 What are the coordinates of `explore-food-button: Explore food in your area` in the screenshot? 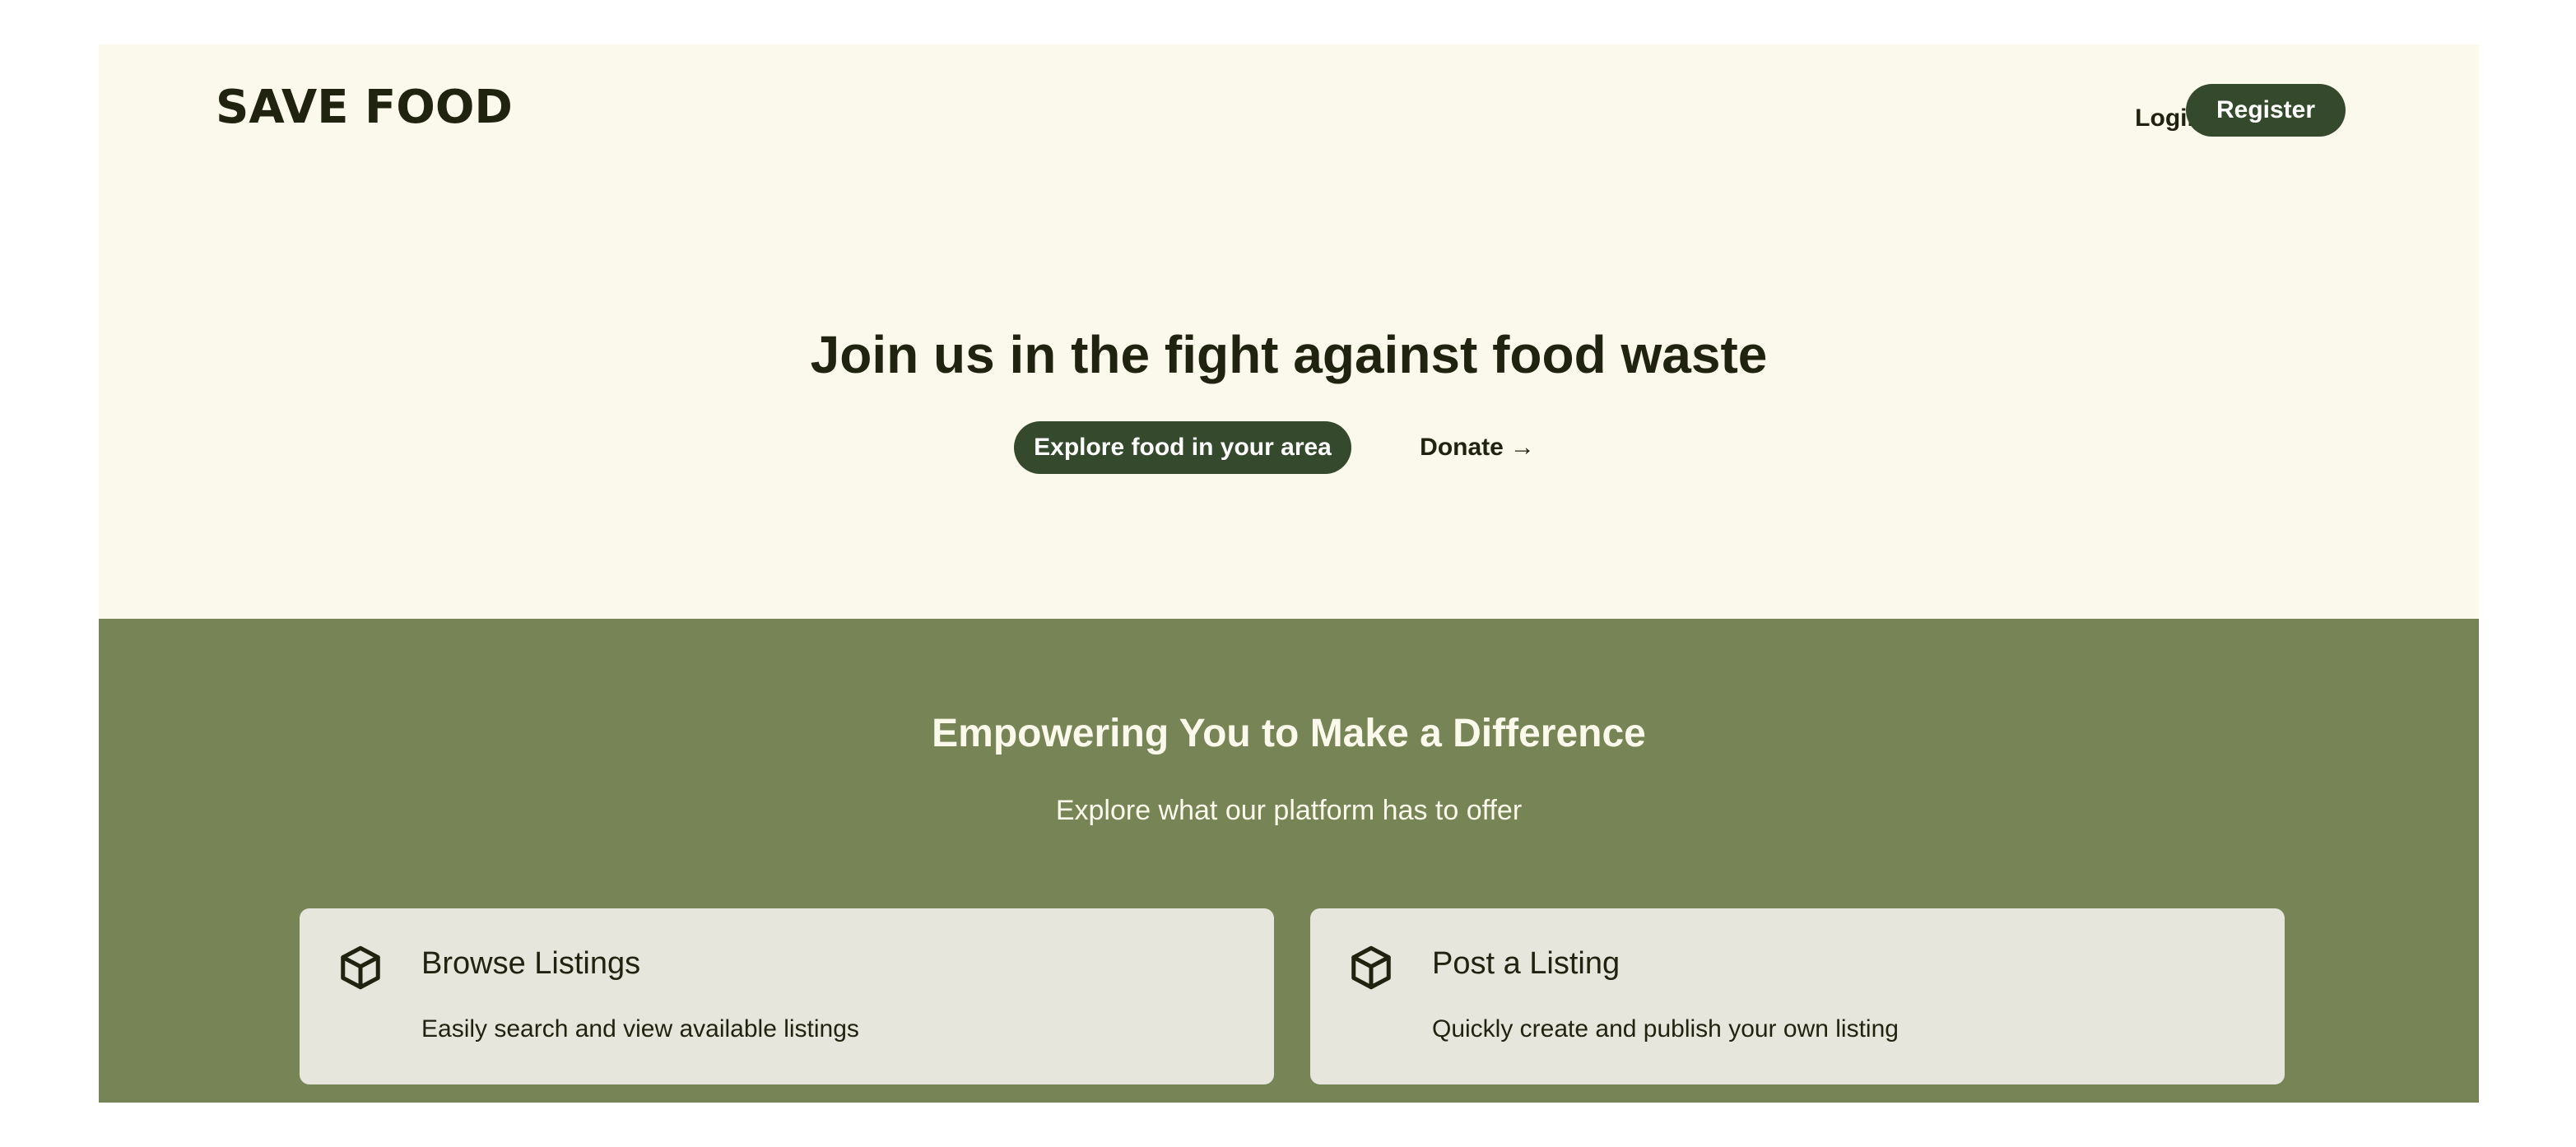 It's located at (1182, 447).